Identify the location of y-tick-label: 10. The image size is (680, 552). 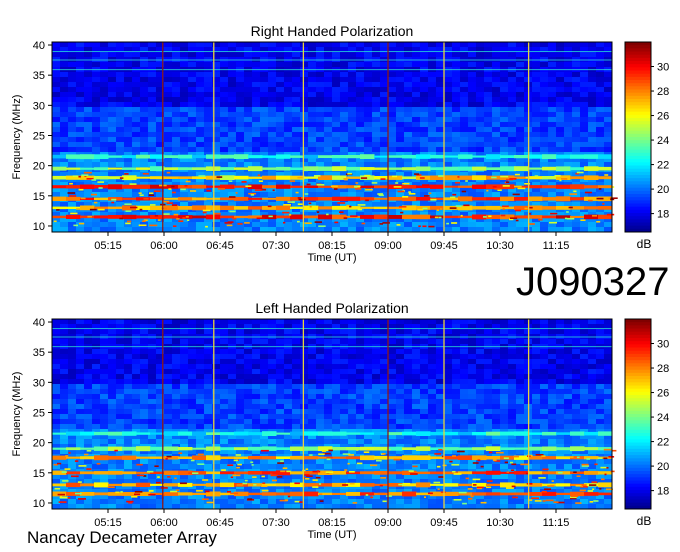
(39, 504).